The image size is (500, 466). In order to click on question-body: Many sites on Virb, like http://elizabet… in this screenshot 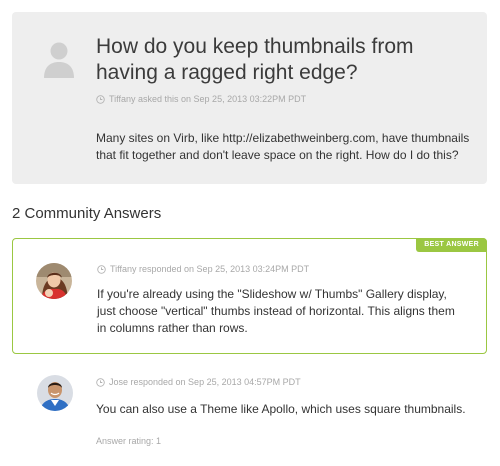, I will do `click(283, 146)`.